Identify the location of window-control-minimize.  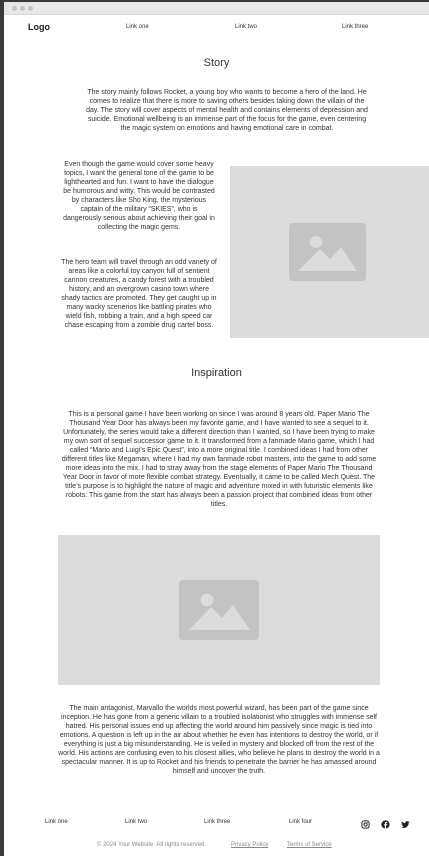
(22, 8).